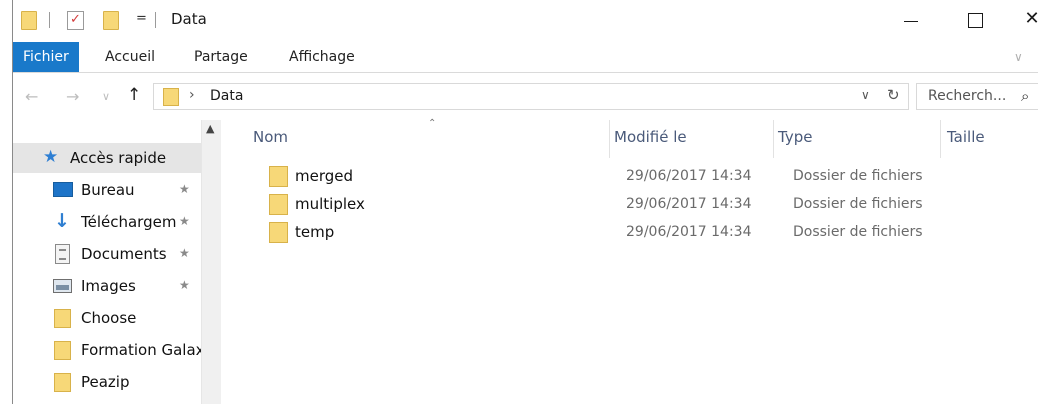  I want to click on address-bar: › Data ∨ ↻, so click(531, 96).